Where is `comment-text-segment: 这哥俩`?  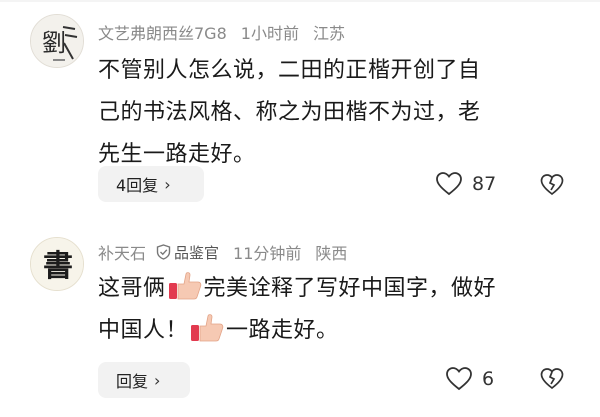
comment-text-segment: 这哥俩 is located at coordinates (132, 288).